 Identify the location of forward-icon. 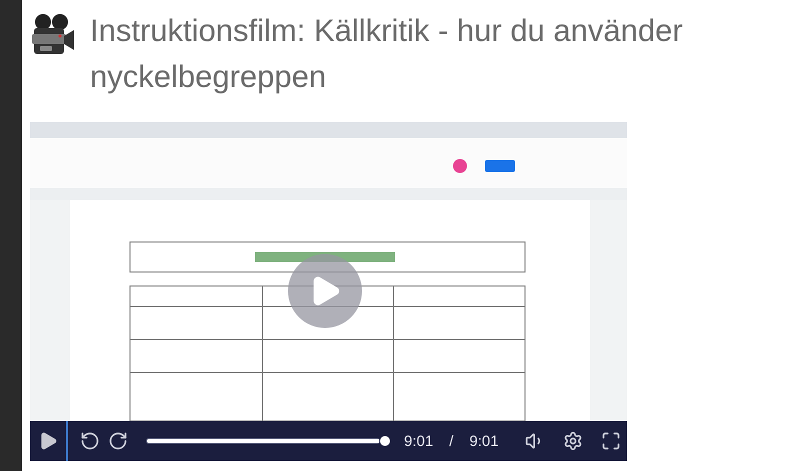
(118, 441).